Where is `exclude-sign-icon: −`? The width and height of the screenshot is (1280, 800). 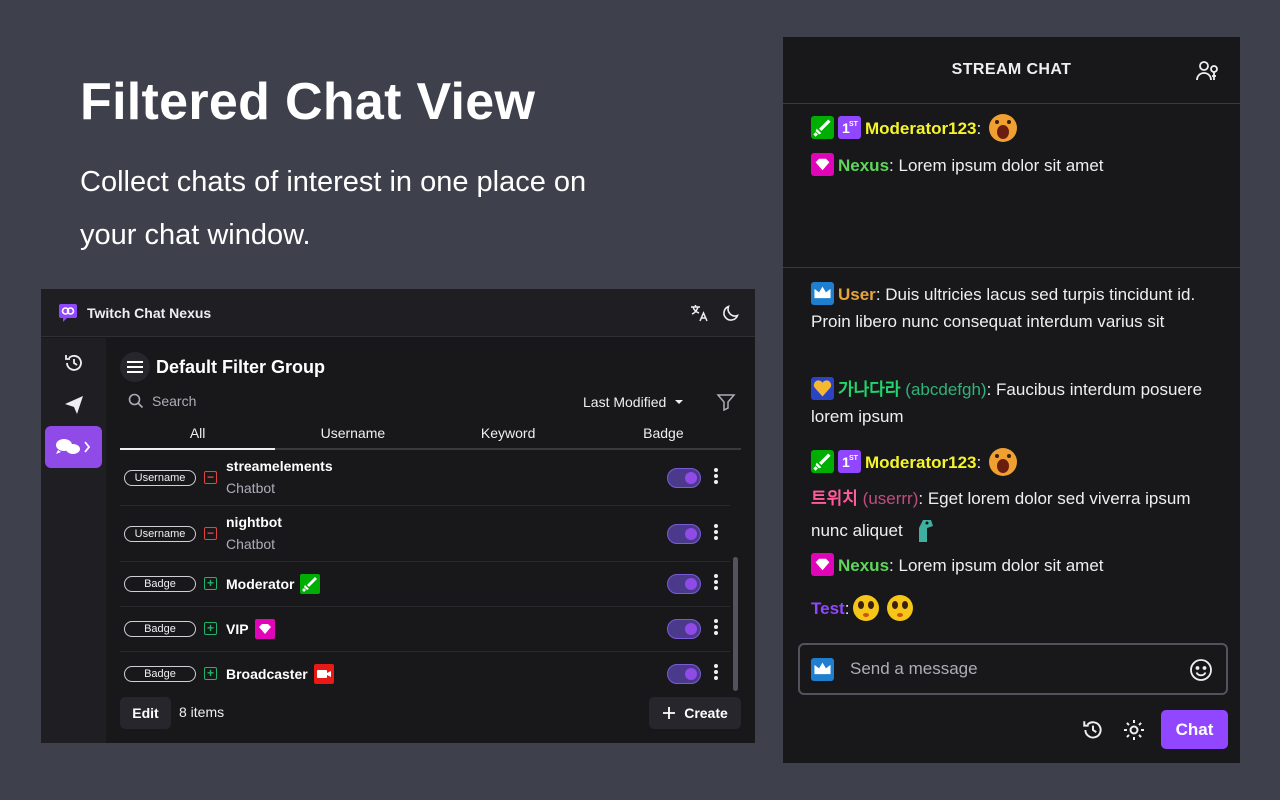 exclude-sign-icon: − is located at coordinates (210, 477).